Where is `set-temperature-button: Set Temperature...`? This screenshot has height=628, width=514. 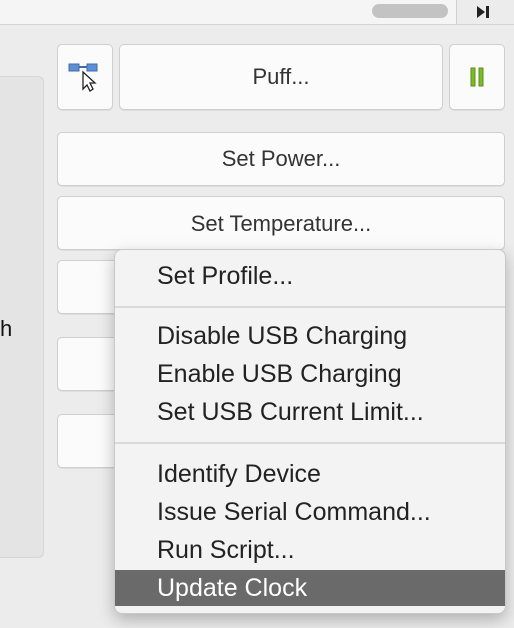
set-temperature-button: Set Temperature... is located at coordinates (281, 223).